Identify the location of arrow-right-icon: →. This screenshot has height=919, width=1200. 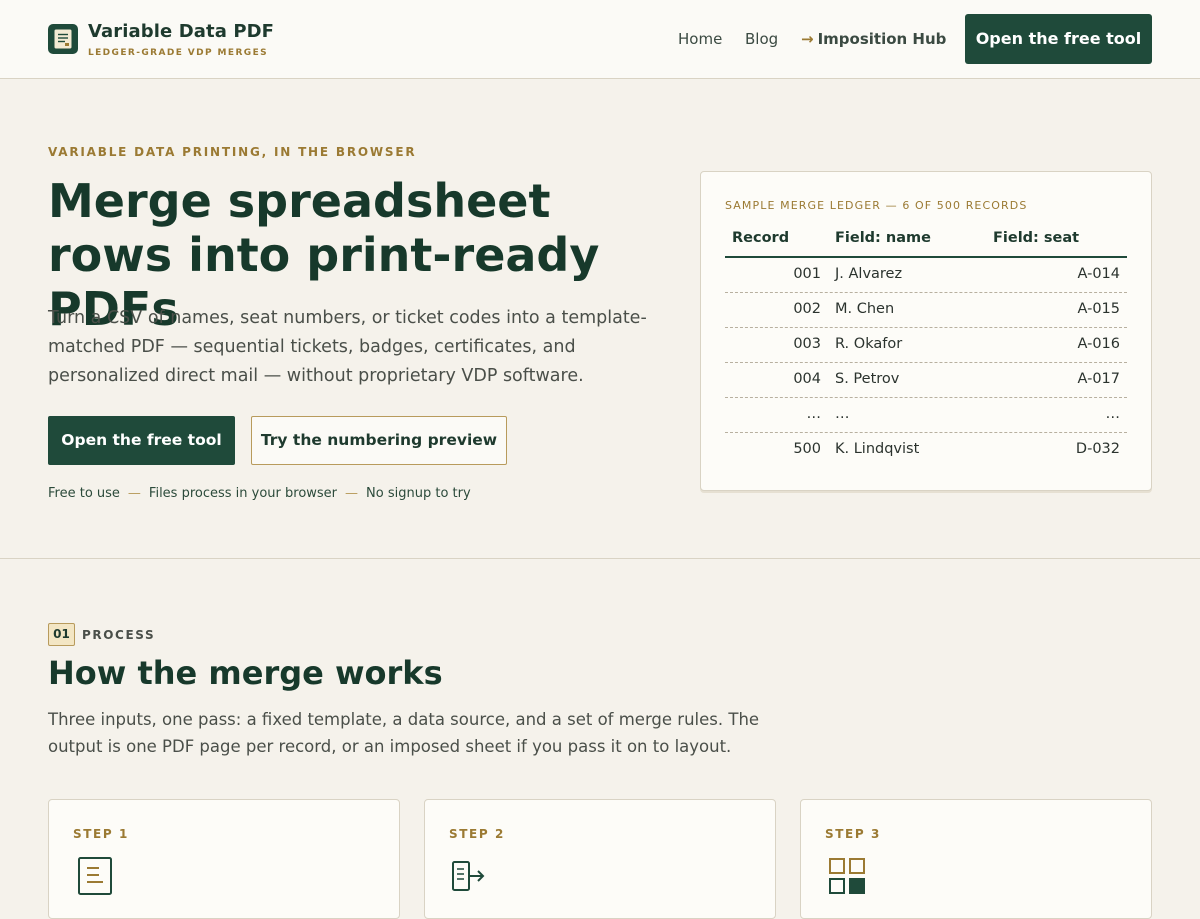
(807, 39).